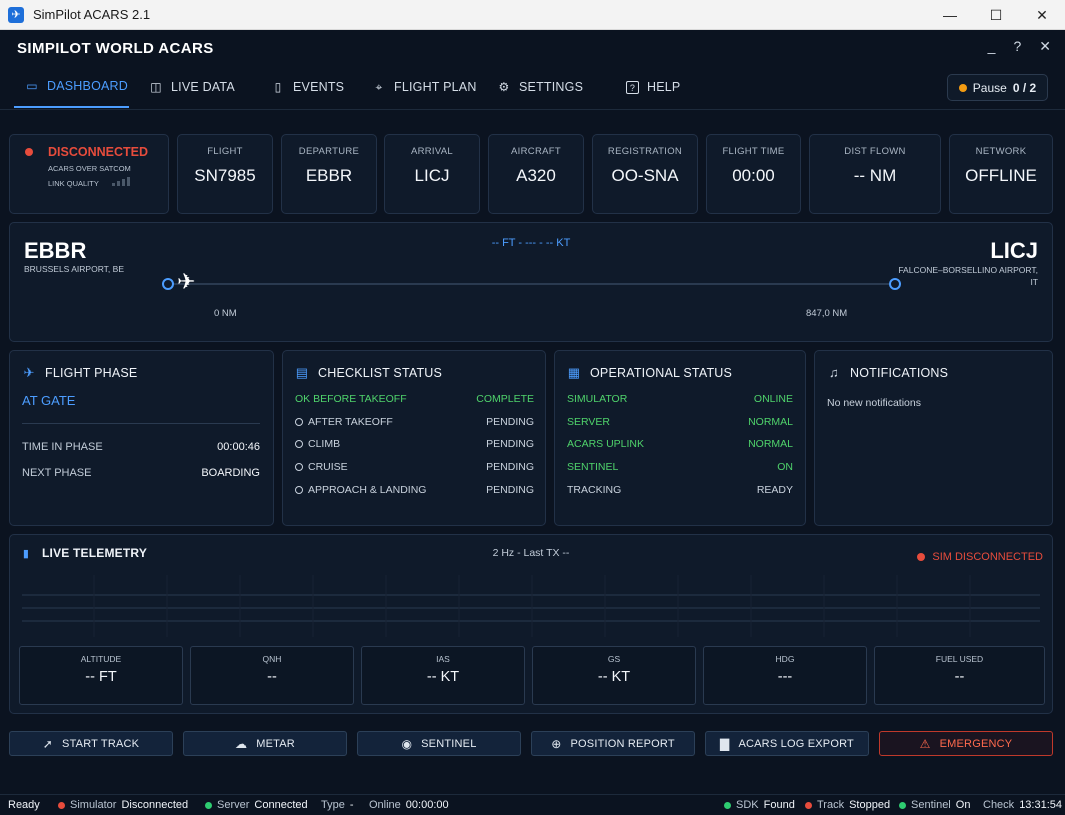 The image size is (1065, 815). What do you see at coordinates (505, 399) in the screenshot?
I see `checklist-item-status: COMPLETE` at bounding box center [505, 399].